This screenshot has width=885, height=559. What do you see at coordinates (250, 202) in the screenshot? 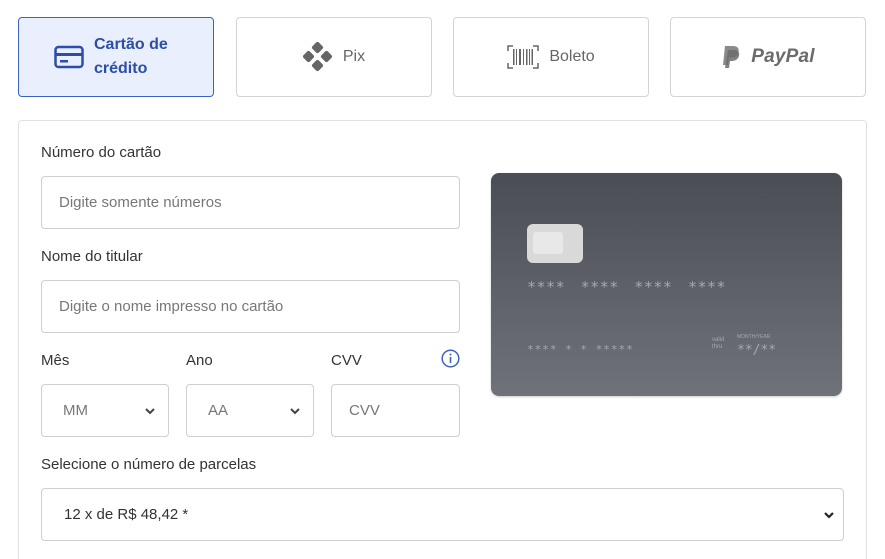
I see `card-number-input: Digite somente números` at bounding box center [250, 202].